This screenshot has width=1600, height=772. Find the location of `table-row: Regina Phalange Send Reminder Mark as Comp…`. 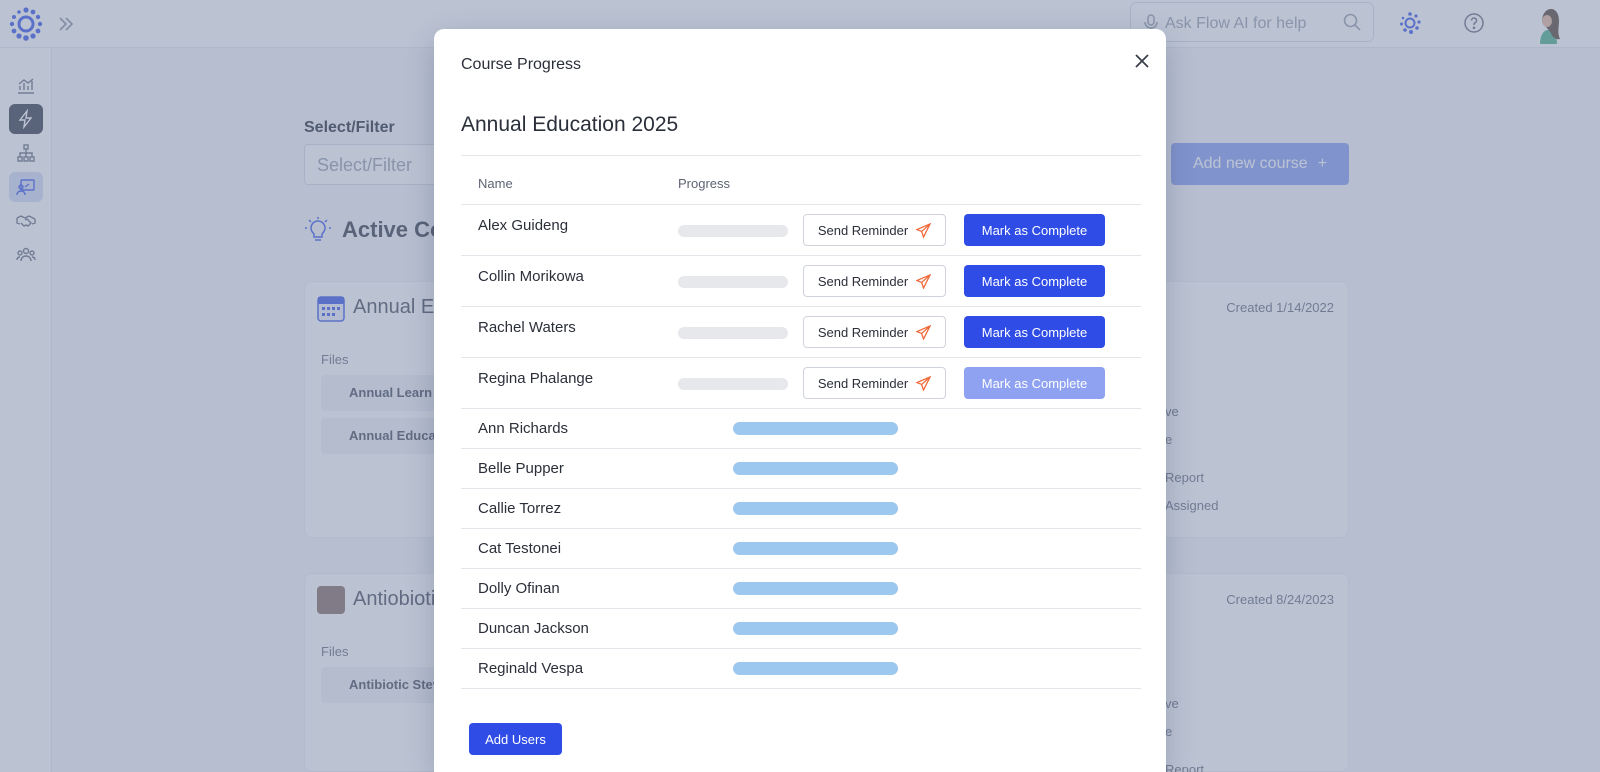

table-row: Regina Phalange Send Reminder Mark as Comp… is located at coordinates (801, 383).